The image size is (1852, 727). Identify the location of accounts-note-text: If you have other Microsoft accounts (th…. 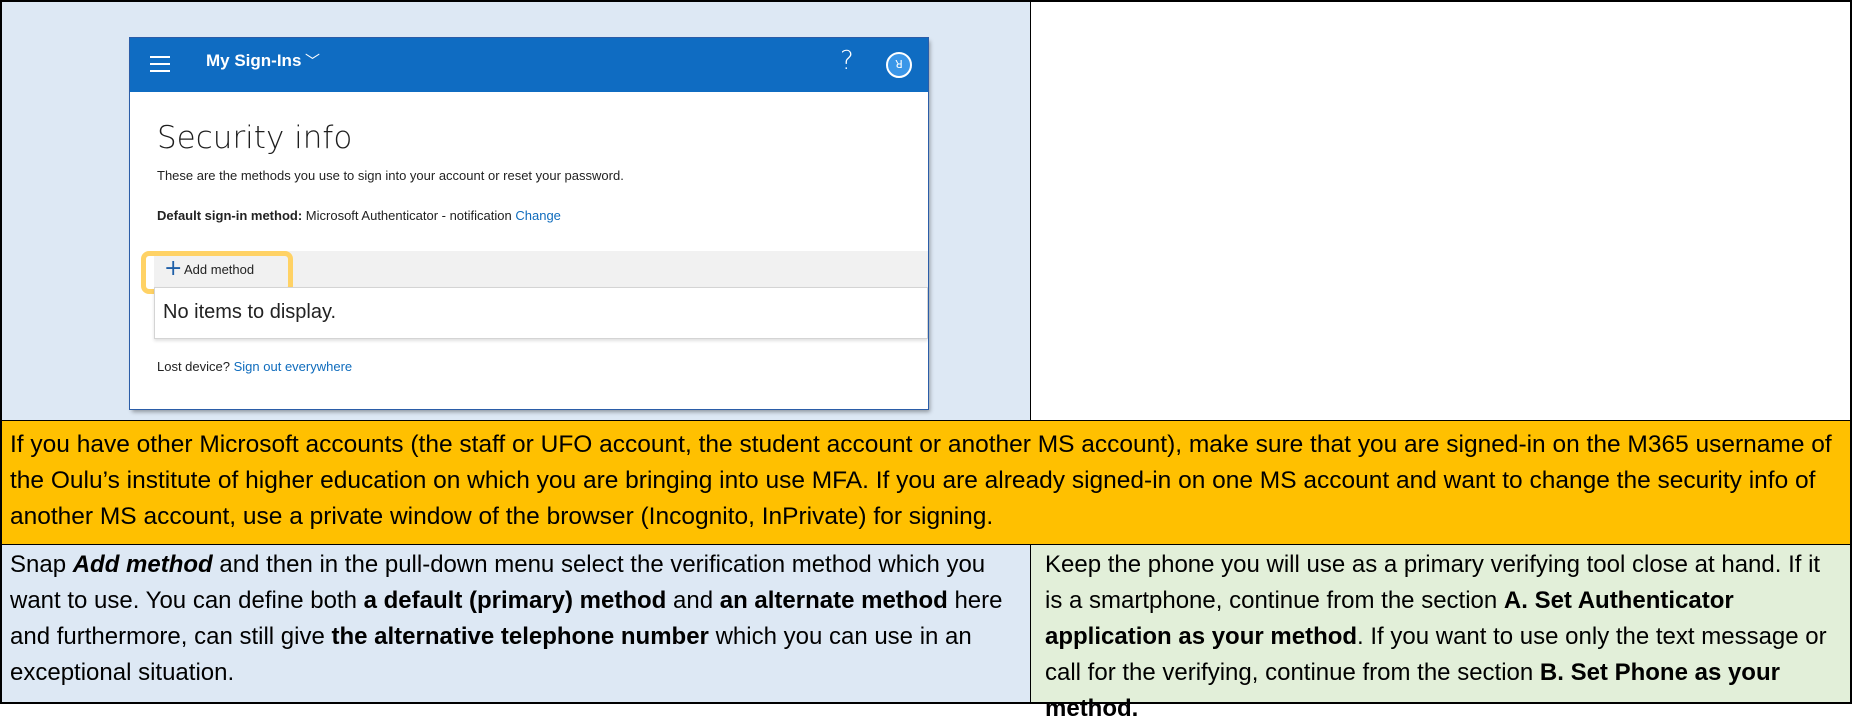
(921, 480).